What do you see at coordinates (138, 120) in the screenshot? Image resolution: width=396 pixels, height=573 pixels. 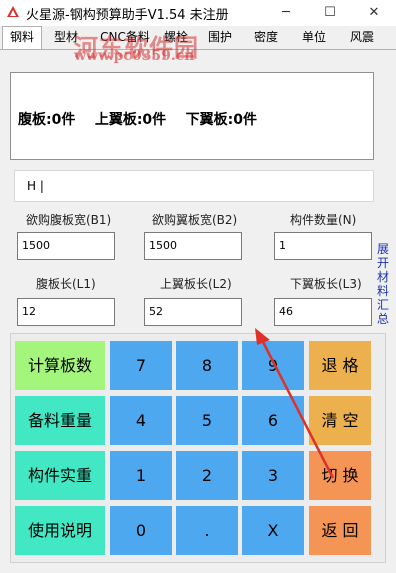 I see `result-text: 腹板:0件 上翼板:0件 下翼板:0件` at bounding box center [138, 120].